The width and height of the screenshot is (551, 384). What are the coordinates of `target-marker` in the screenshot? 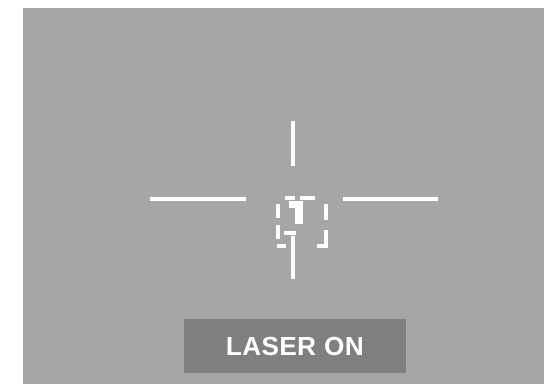 It's located at (293, 218).